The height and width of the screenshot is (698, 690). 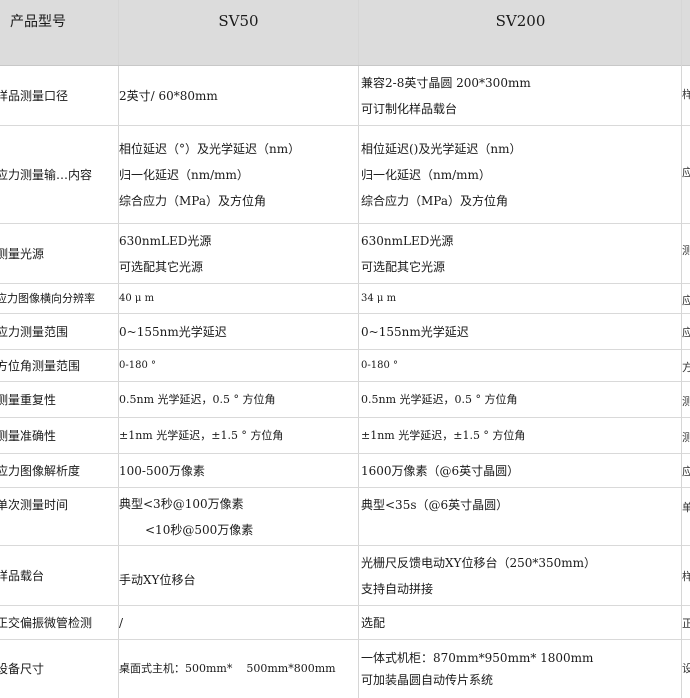 I want to click on sv50-value: 2英寸/ 60*80mm, so click(x=168, y=95).